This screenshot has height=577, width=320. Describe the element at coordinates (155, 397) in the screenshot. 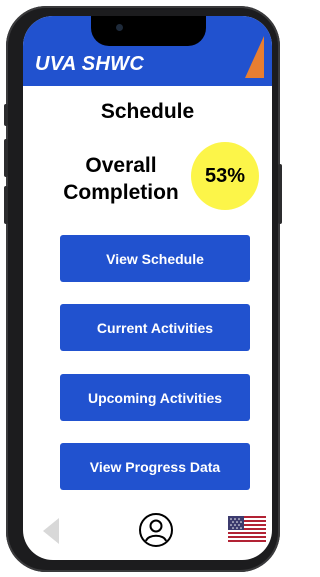

I see `upcoming-activities-button: Upcoming Activities` at that location.